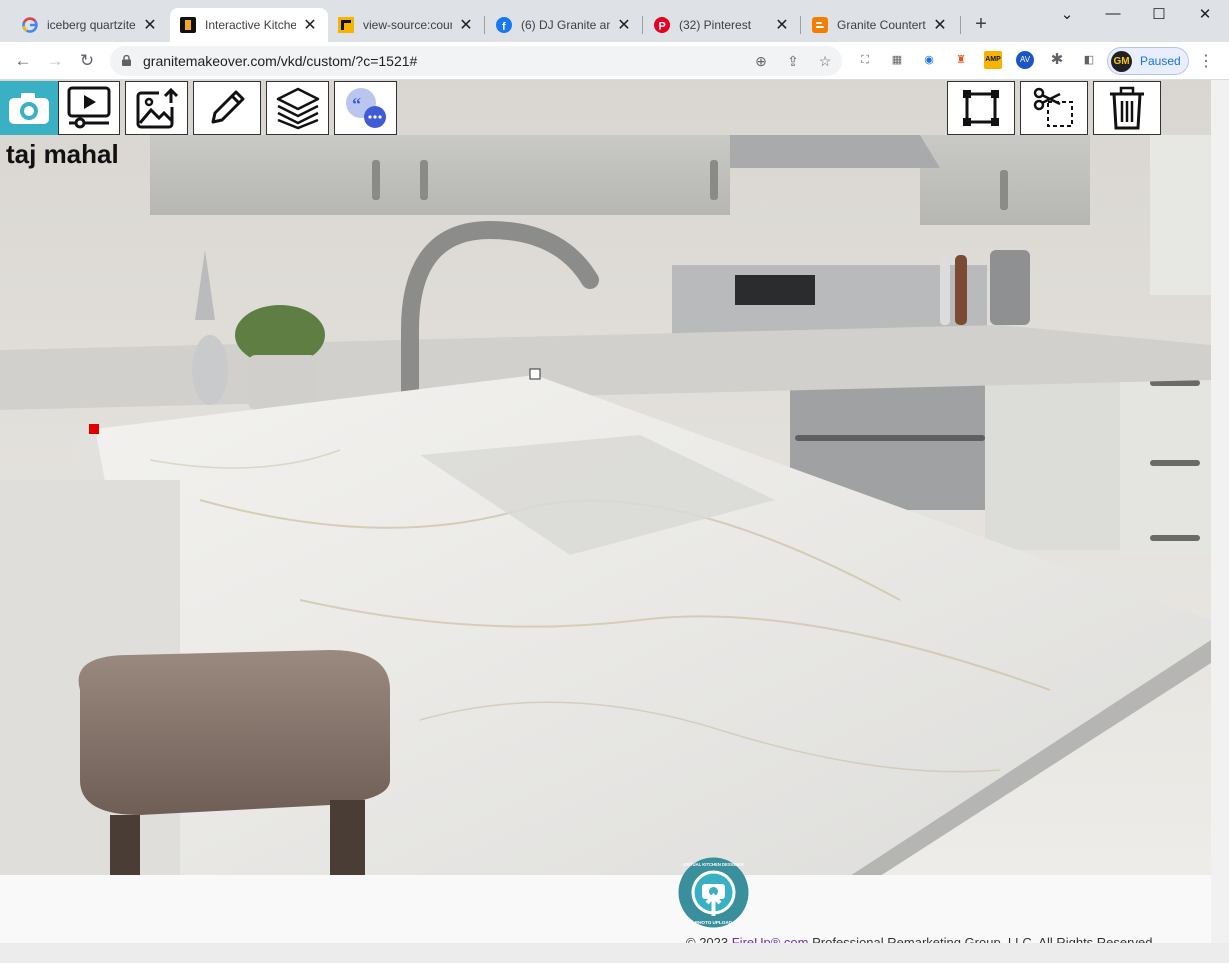 This screenshot has height=963, width=1229. I want to click on virtual-kitchen-designer-logo: VIRTUAL KITCHEN DESIGNER PHOTO UPLOAD, so click(713, 892).